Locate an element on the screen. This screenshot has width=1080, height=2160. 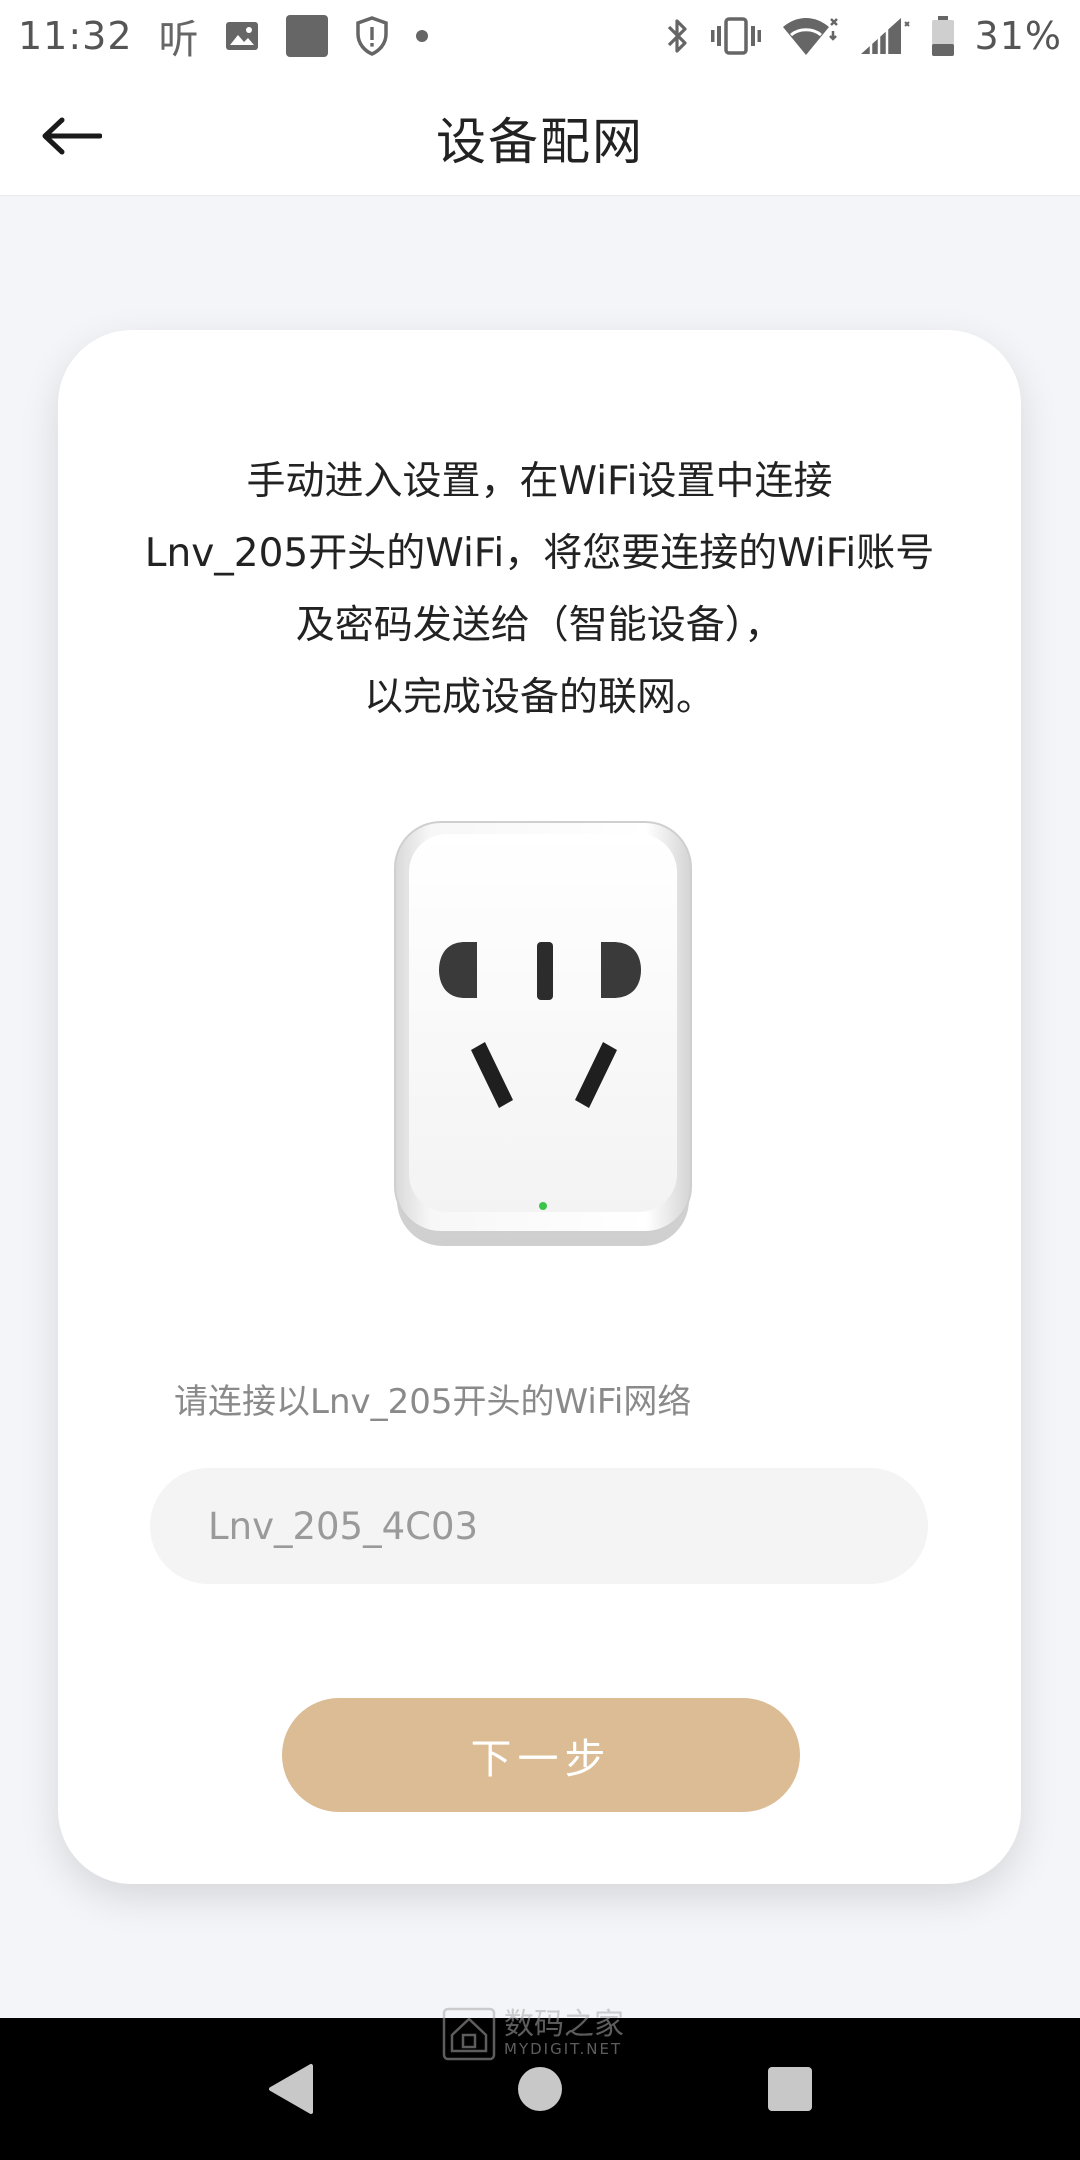
watermark-text-cn: 数码之家 is located at coordinates (564, 2024).